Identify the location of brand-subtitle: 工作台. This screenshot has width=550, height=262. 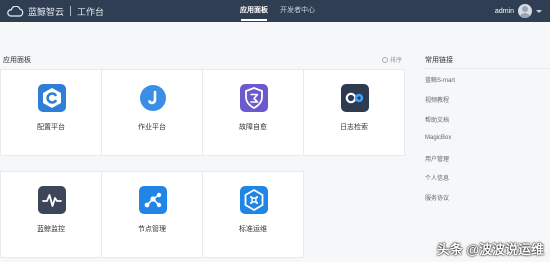
(91, 11).